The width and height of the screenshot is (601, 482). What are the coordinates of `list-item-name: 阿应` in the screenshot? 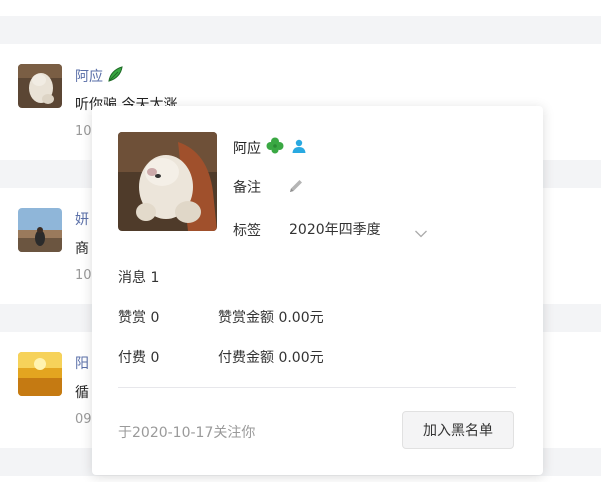 It's located at (99, 76).